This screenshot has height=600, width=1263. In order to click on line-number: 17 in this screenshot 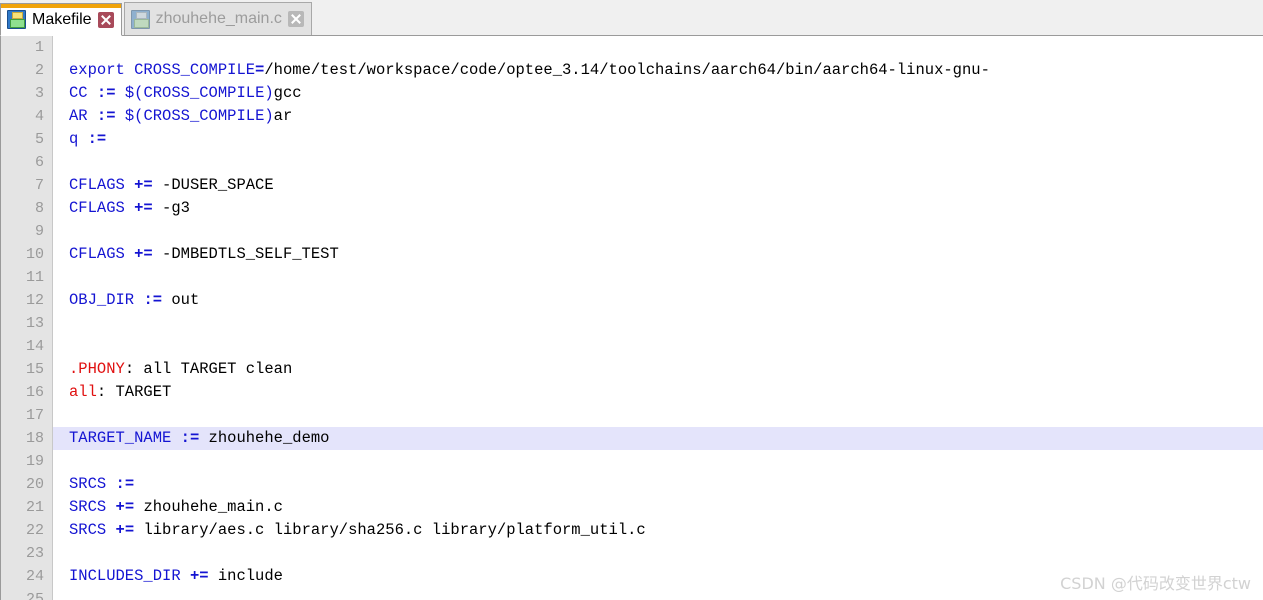, I will do `click(27, 415)`.